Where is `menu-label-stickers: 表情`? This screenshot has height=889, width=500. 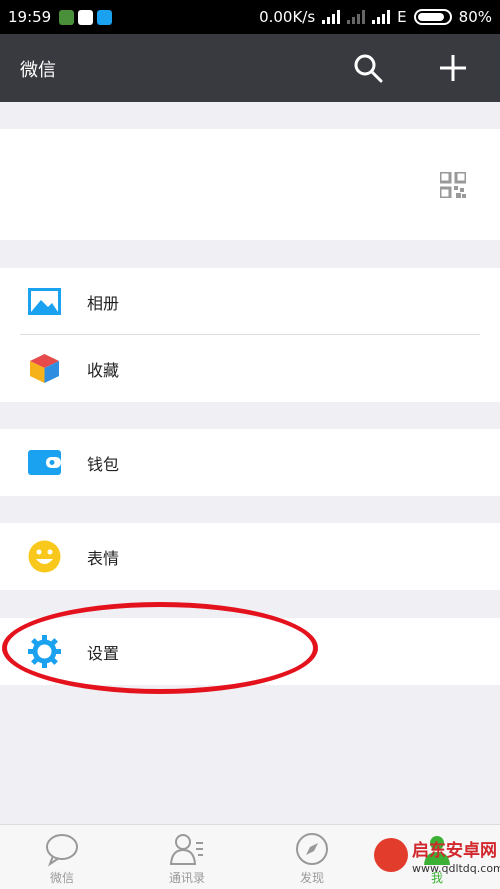 menu-label-stickers: 表情 is located at coordinates (103, 558).